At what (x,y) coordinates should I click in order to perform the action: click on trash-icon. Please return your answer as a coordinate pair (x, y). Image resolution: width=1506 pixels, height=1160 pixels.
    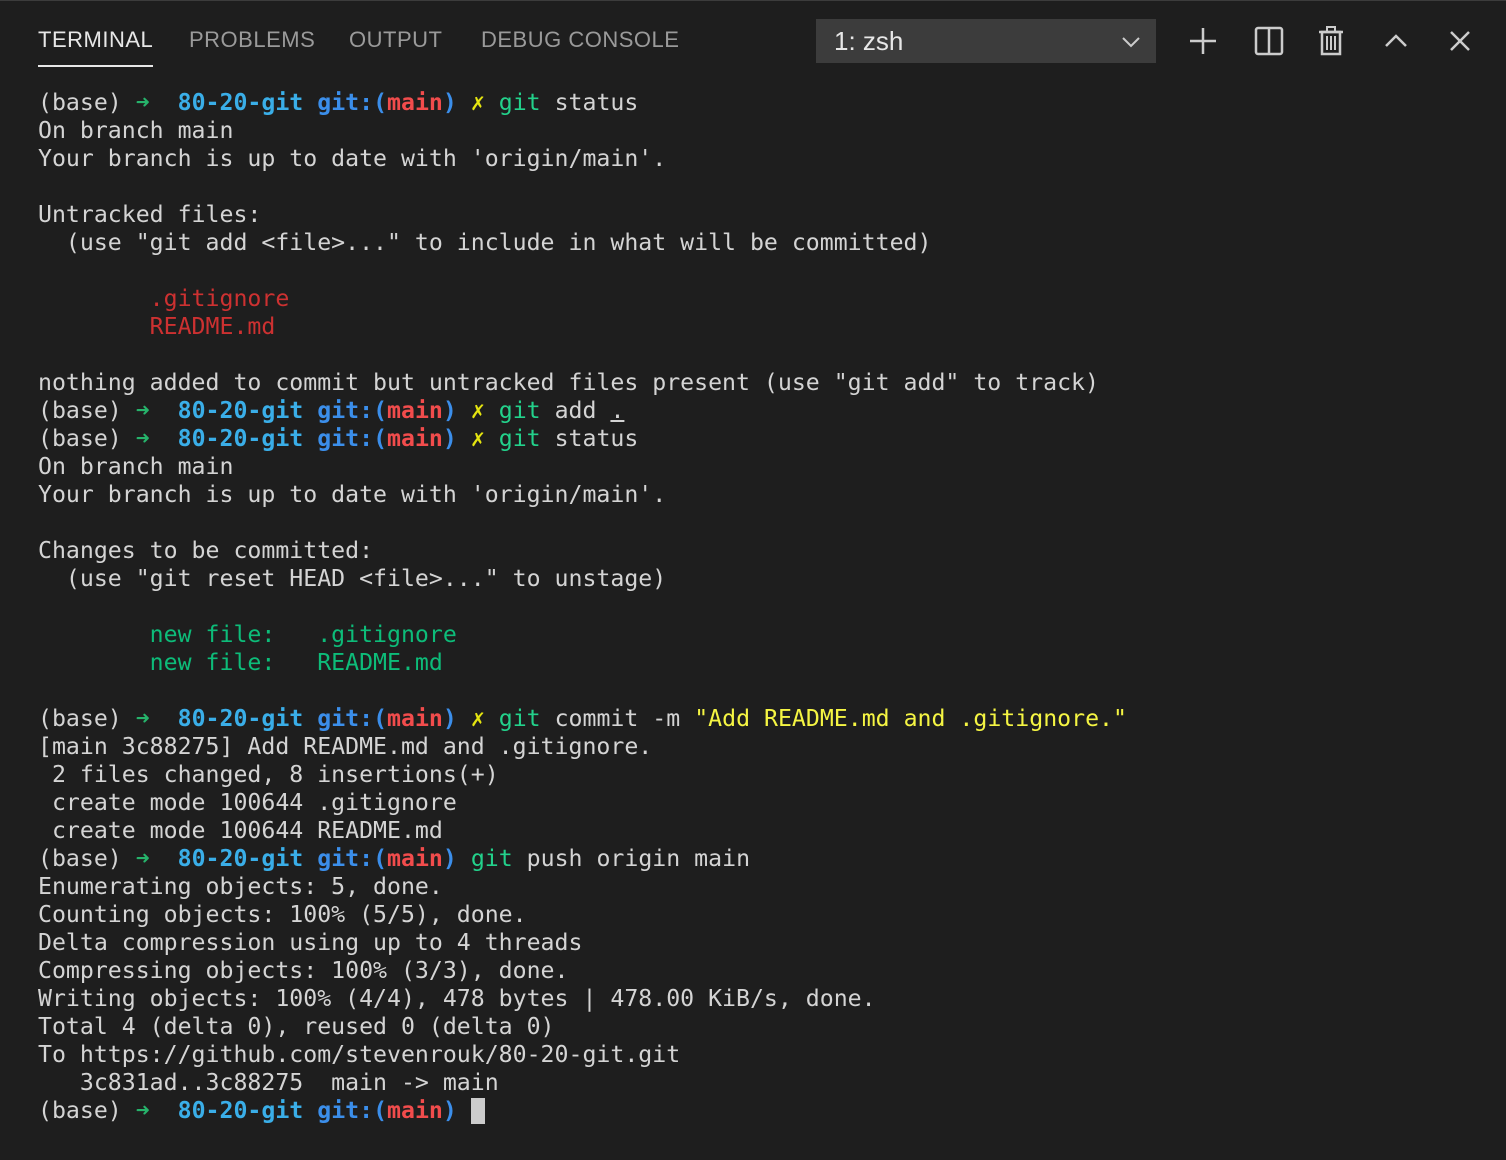
    Looking at the image, I should click on (1331, 41).